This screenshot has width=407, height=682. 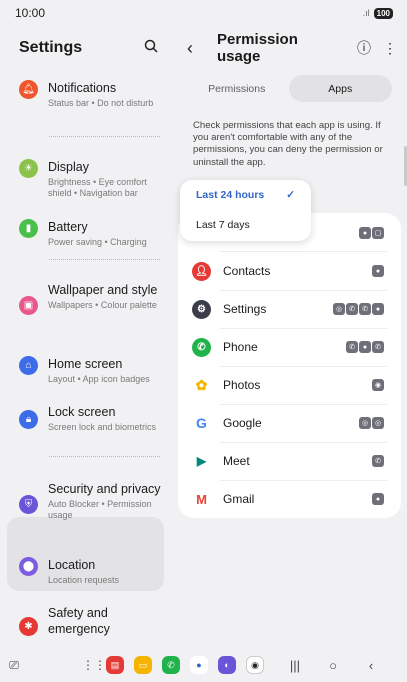 I want to click on tab-apps: Apps, so click(x=340, y=88).